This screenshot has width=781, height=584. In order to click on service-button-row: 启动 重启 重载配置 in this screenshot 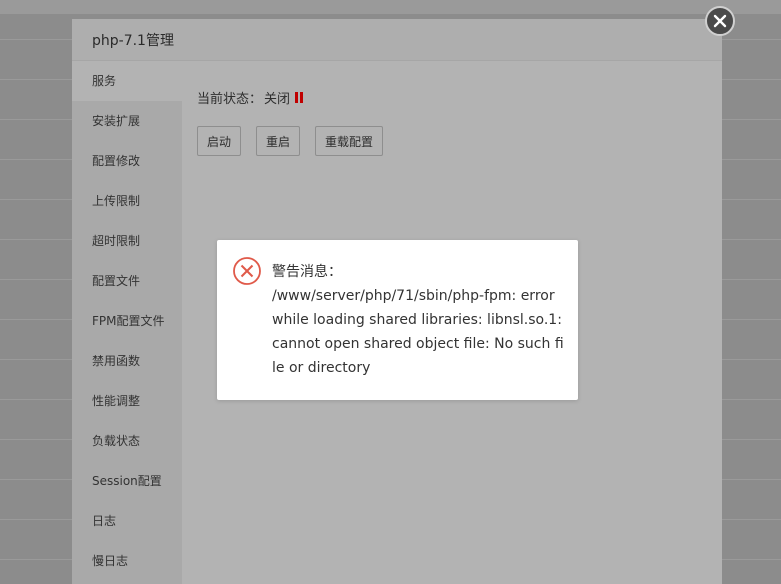, I will do `click(297, 141)`.